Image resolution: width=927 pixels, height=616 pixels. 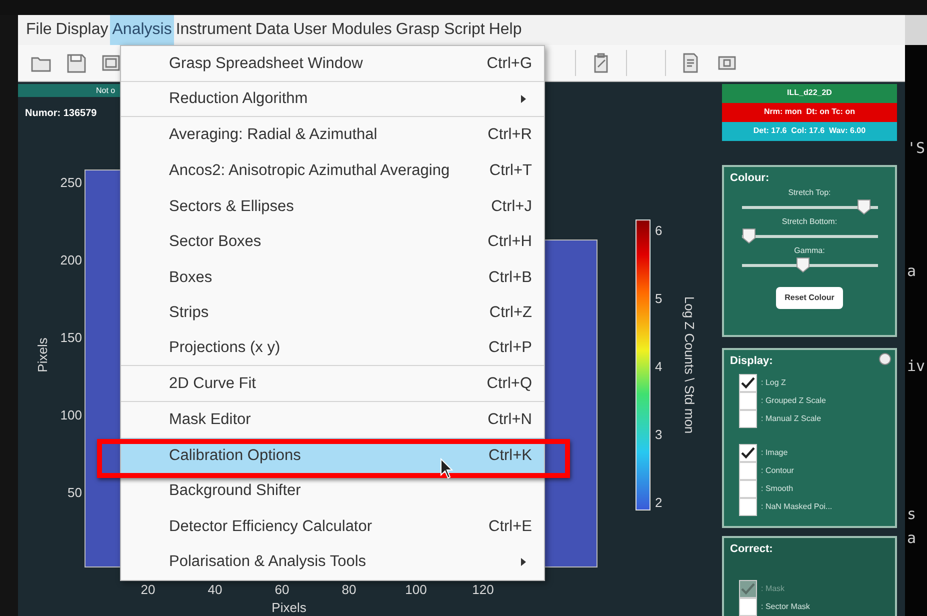 I want to click on menu-item: Boxes Ctrl+B, so click(x=332, y=278).